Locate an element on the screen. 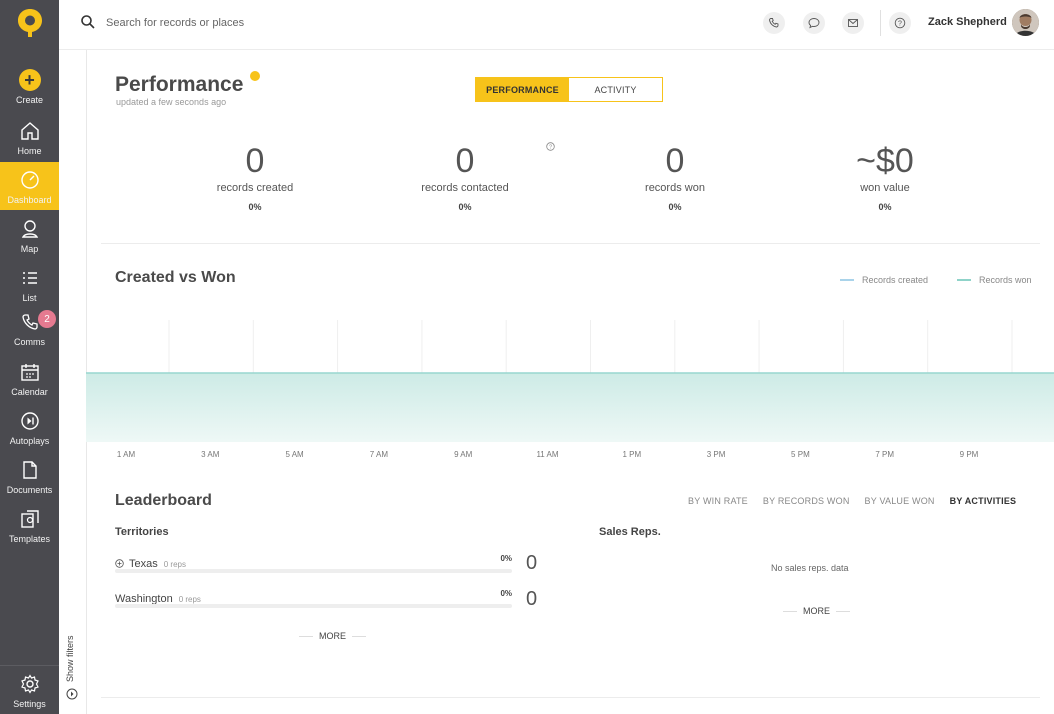  stat-label: records created is located at coordinates (255, 188).